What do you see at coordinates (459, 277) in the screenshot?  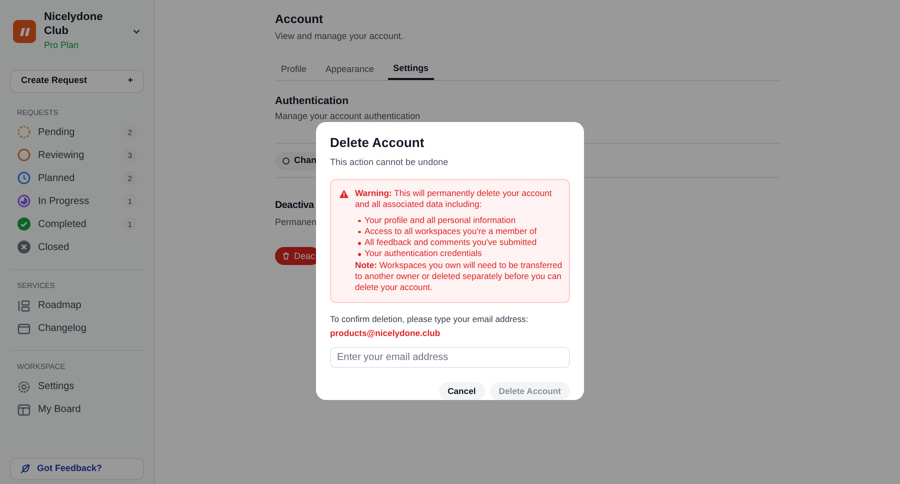 I see `note-text: Note: Workspaces you own will need to be transferred to another owner or deleted separately before you can delete your account.` at bounding box center [459, 277].